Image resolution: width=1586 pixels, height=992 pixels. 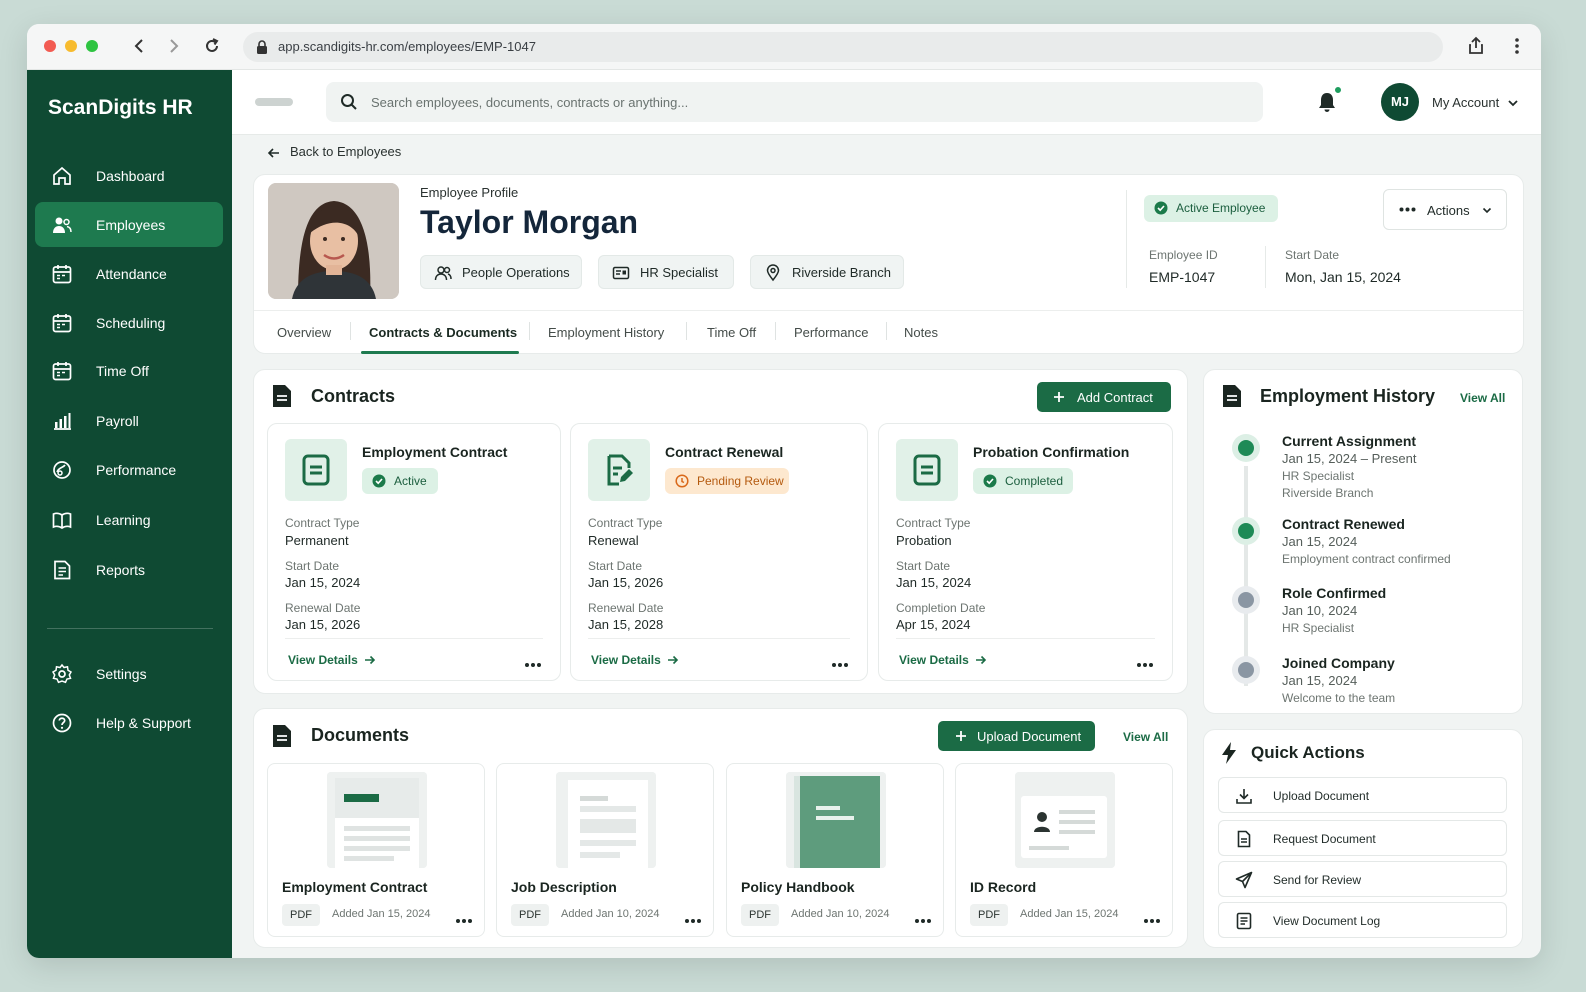 I want to click on sidebar-item-performance: Performance, so click(x=129, y=469).